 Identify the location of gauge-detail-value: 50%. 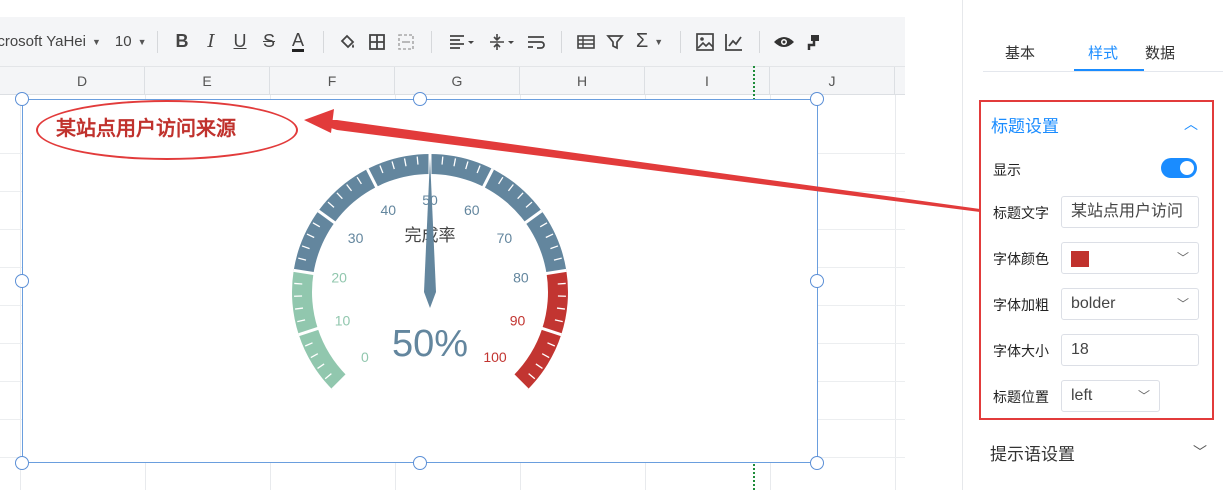
(430, 344).